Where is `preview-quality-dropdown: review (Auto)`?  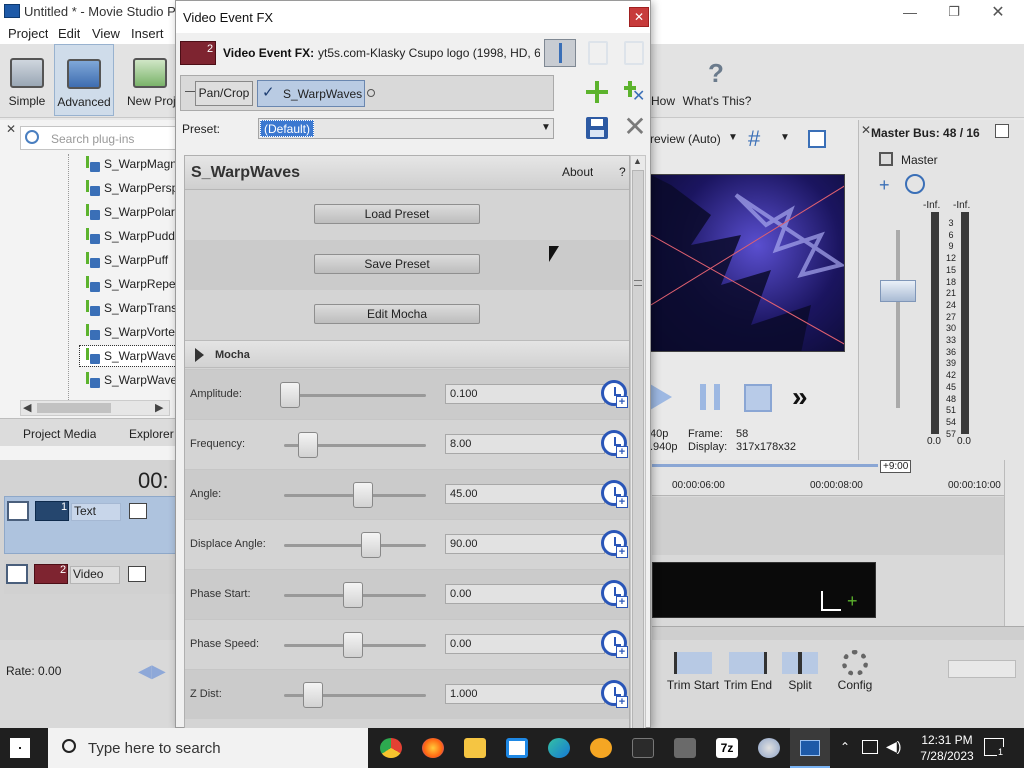 preview-quality-dropdown: review (Auto) is located at coordinates (685, 139).